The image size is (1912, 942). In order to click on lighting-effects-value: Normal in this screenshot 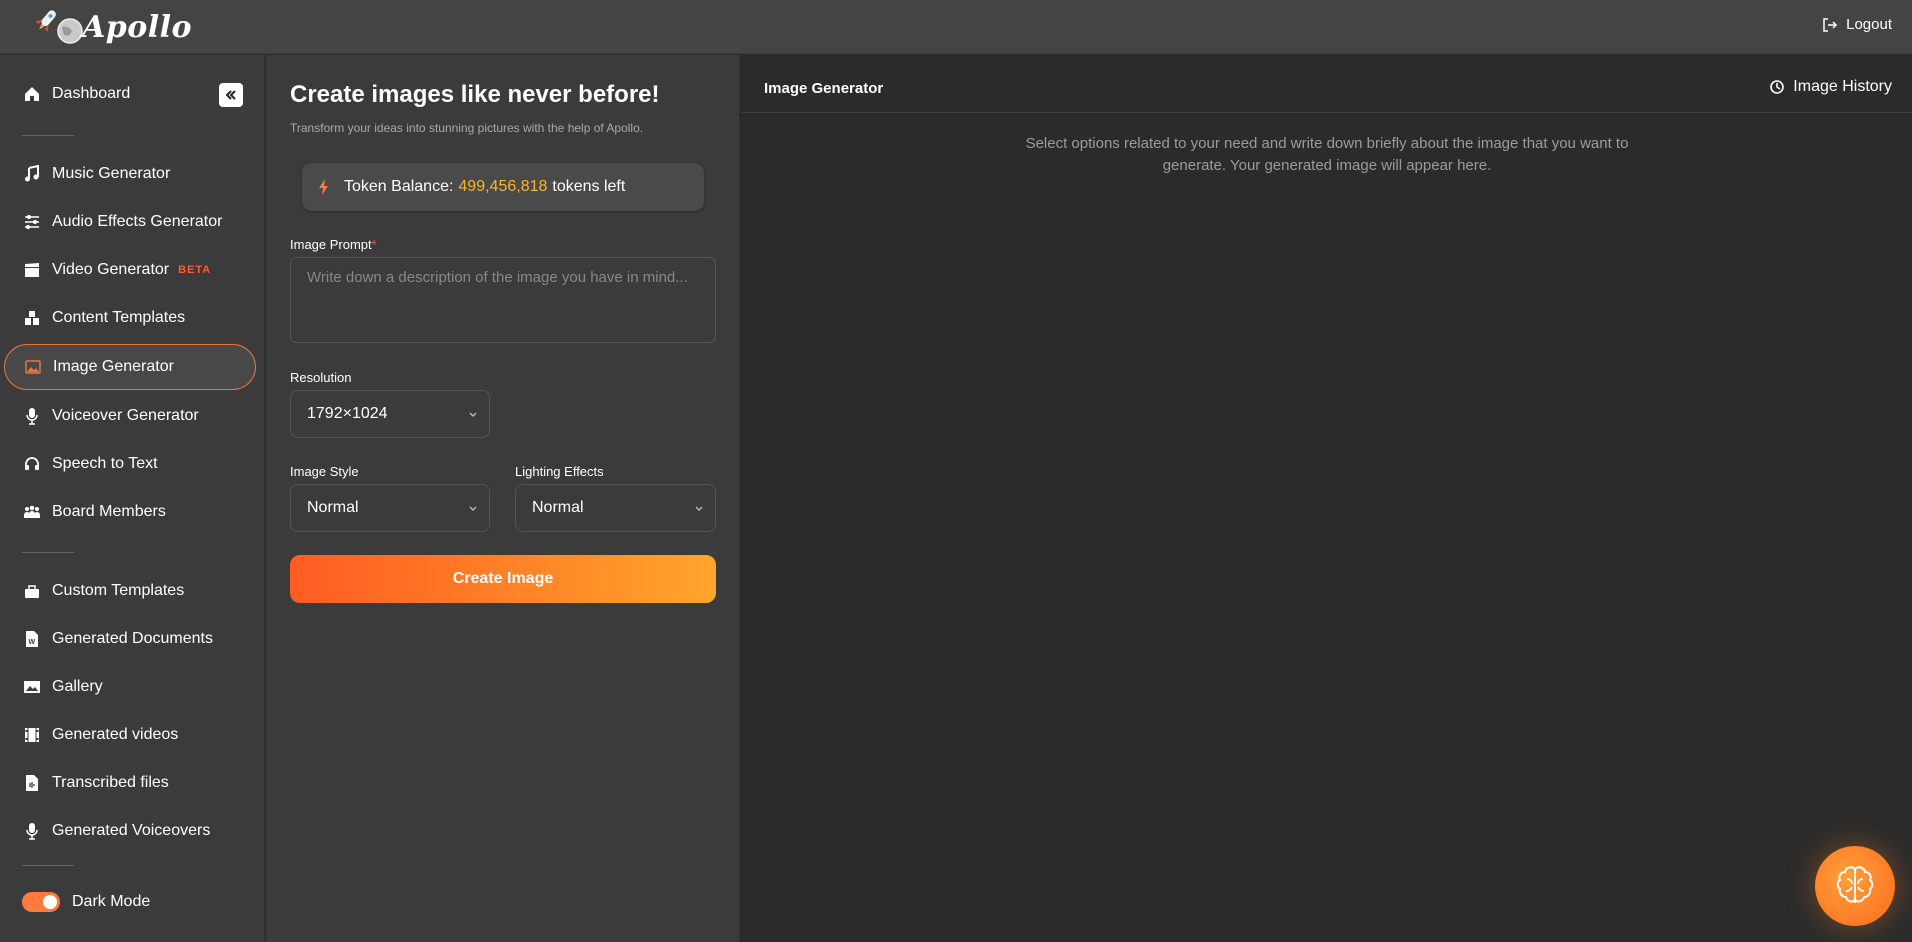, I will do `click(558, 507)`.